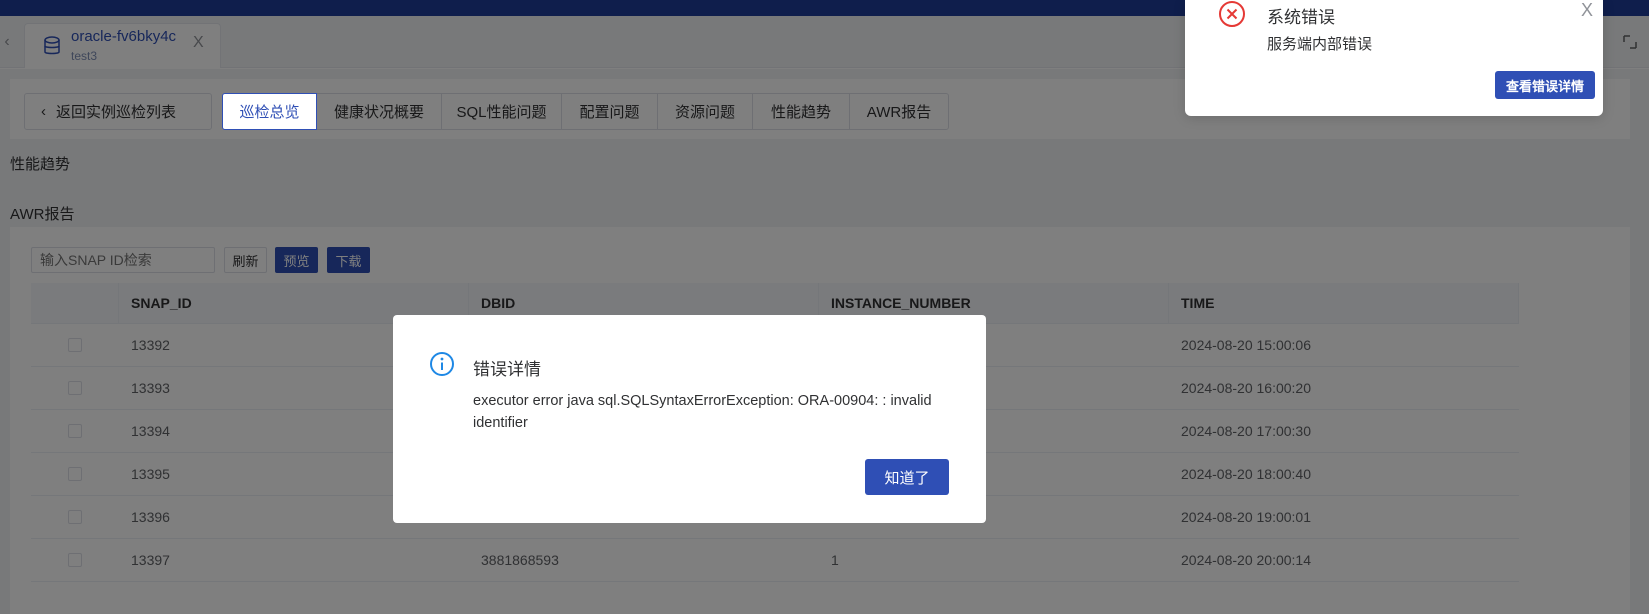 The height and width of the screenshot is (614, 1649). Describe the element at coordinates (507, 369) in the screenshot. I see `dialog-title: 错误详情` at that location.